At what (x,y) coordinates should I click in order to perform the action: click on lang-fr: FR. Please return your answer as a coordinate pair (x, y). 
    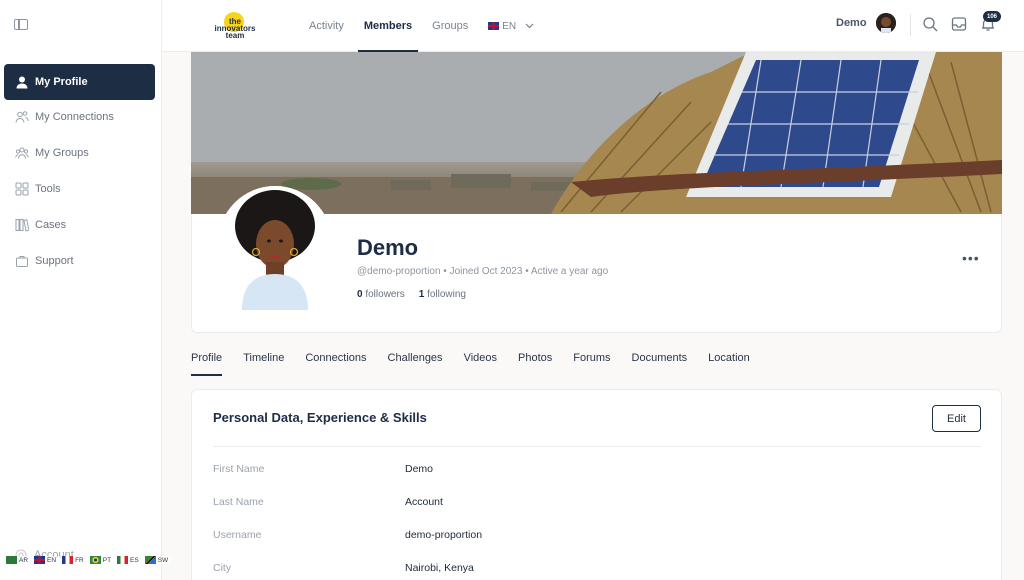
    Looking at the image, I should click on (73, 560).